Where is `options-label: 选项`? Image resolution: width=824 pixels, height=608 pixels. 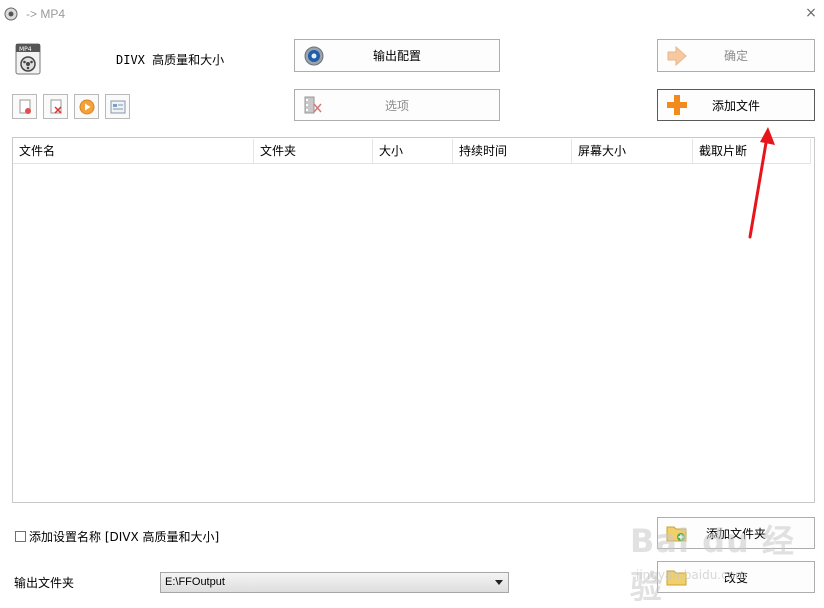 options-label: 选项 is located at coordinates (396, 105).